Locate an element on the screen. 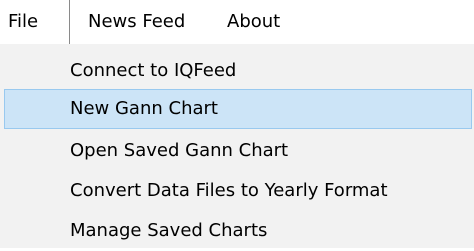 This screenshot has width=474, height=251. menu-item-label: New Gann Chart is located at coordinates (144, 108).